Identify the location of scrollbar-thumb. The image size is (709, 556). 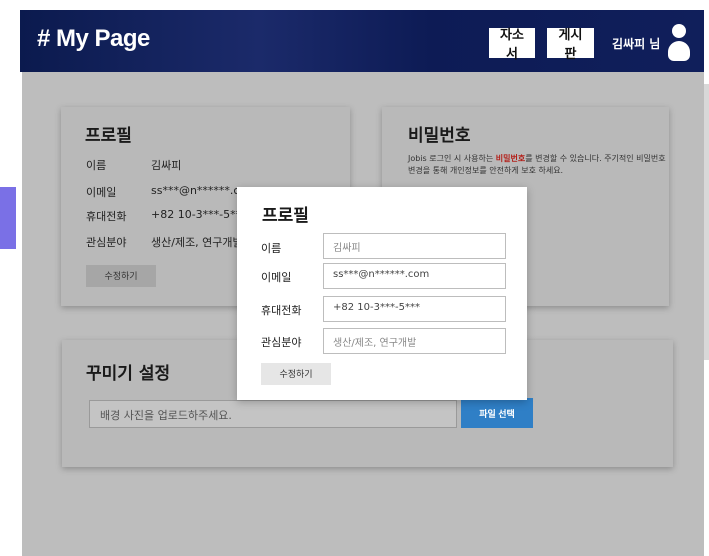
(706, 222).